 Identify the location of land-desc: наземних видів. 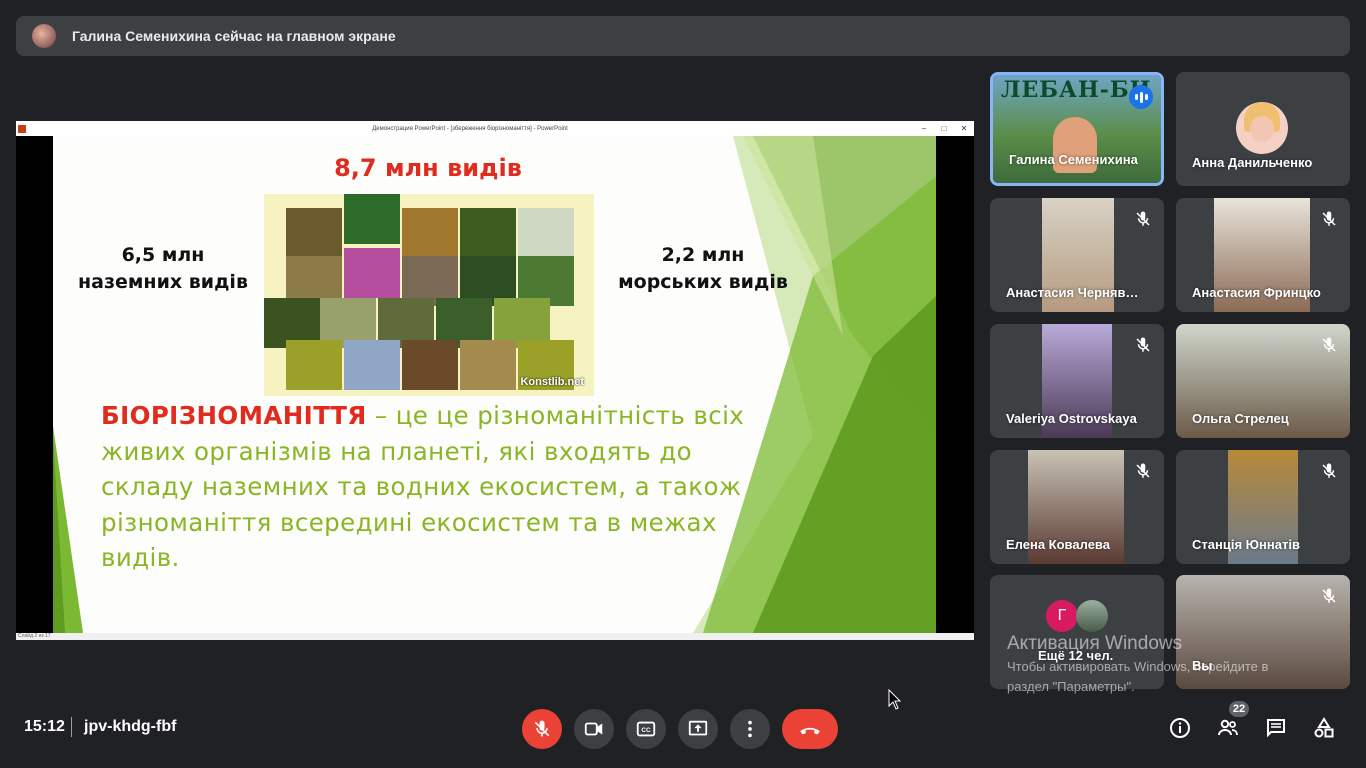
(163, 282).